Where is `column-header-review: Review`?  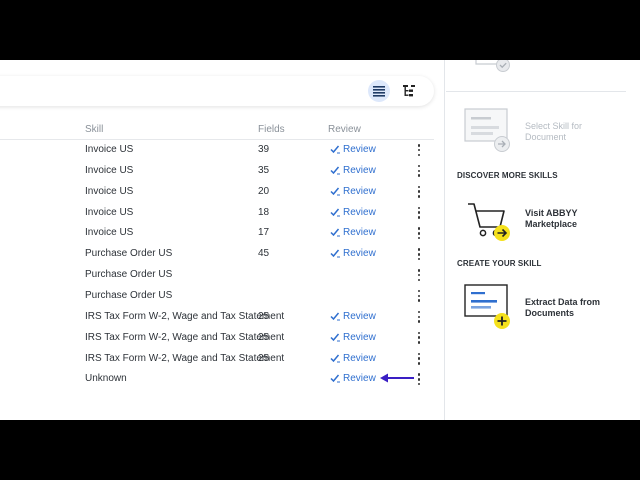 column-header-review: Review is located at coordinates (344, 129).